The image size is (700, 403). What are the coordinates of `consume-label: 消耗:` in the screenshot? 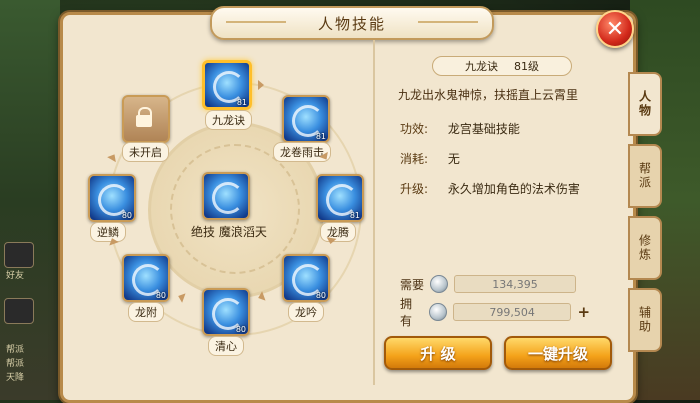 It's located at (414, 159).